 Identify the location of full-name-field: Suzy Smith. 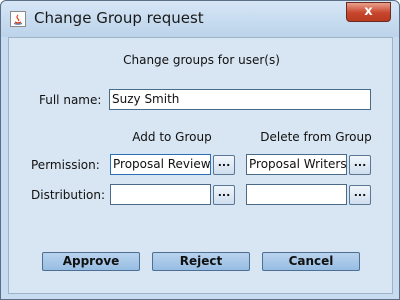
(240, 99).